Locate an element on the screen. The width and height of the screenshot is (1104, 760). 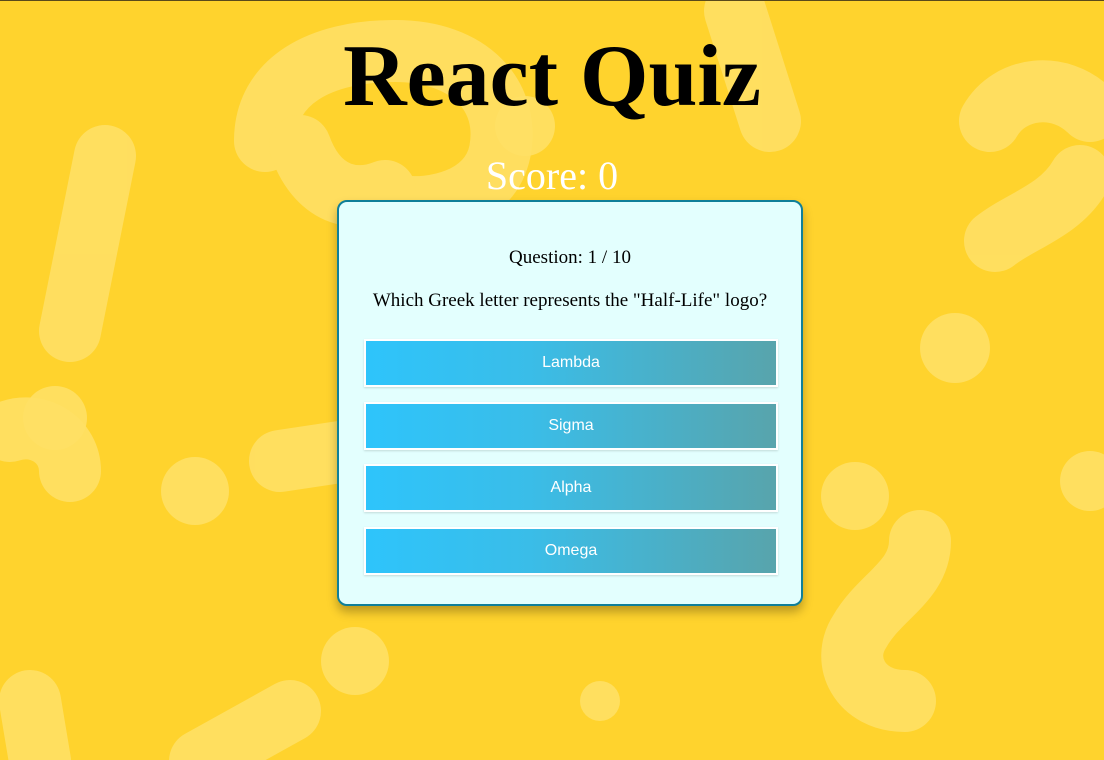
question-progress: Question: 1 / 10 is located at coordinates (570, 257).